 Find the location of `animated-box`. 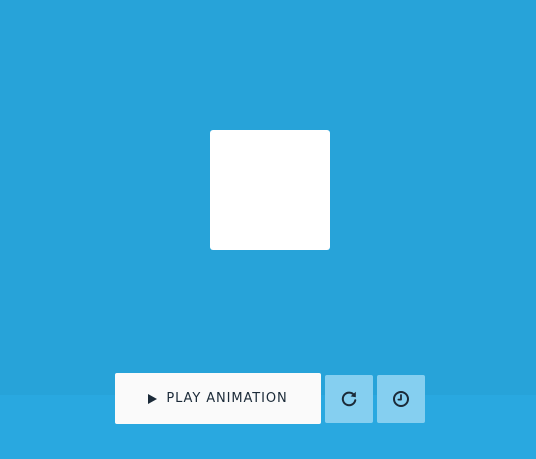

animated-box is located at coordinates (270, 190).